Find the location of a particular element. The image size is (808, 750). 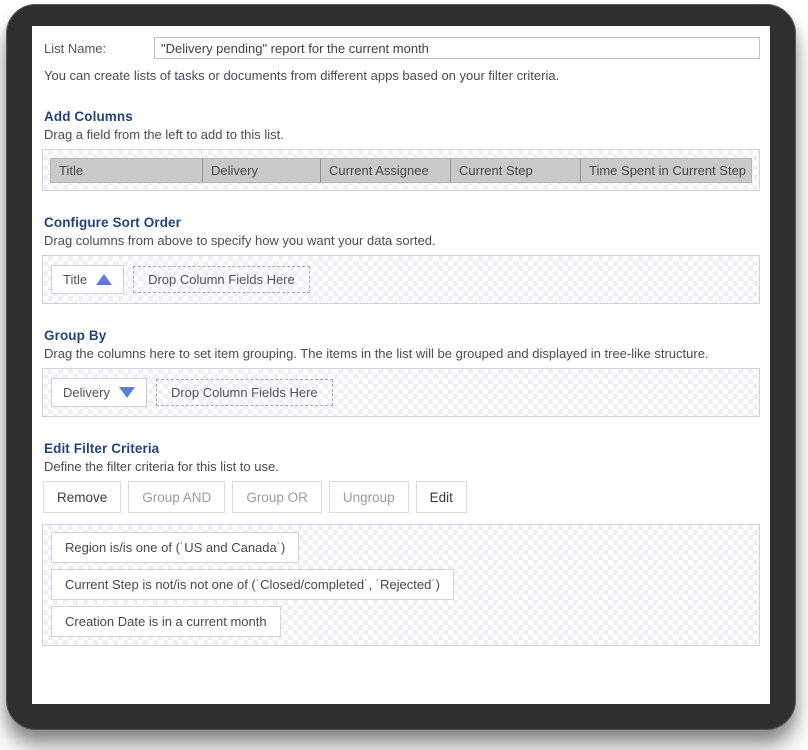

group-by-dropzone: Drop Column Fields Here is located at coordinates (244, 392).